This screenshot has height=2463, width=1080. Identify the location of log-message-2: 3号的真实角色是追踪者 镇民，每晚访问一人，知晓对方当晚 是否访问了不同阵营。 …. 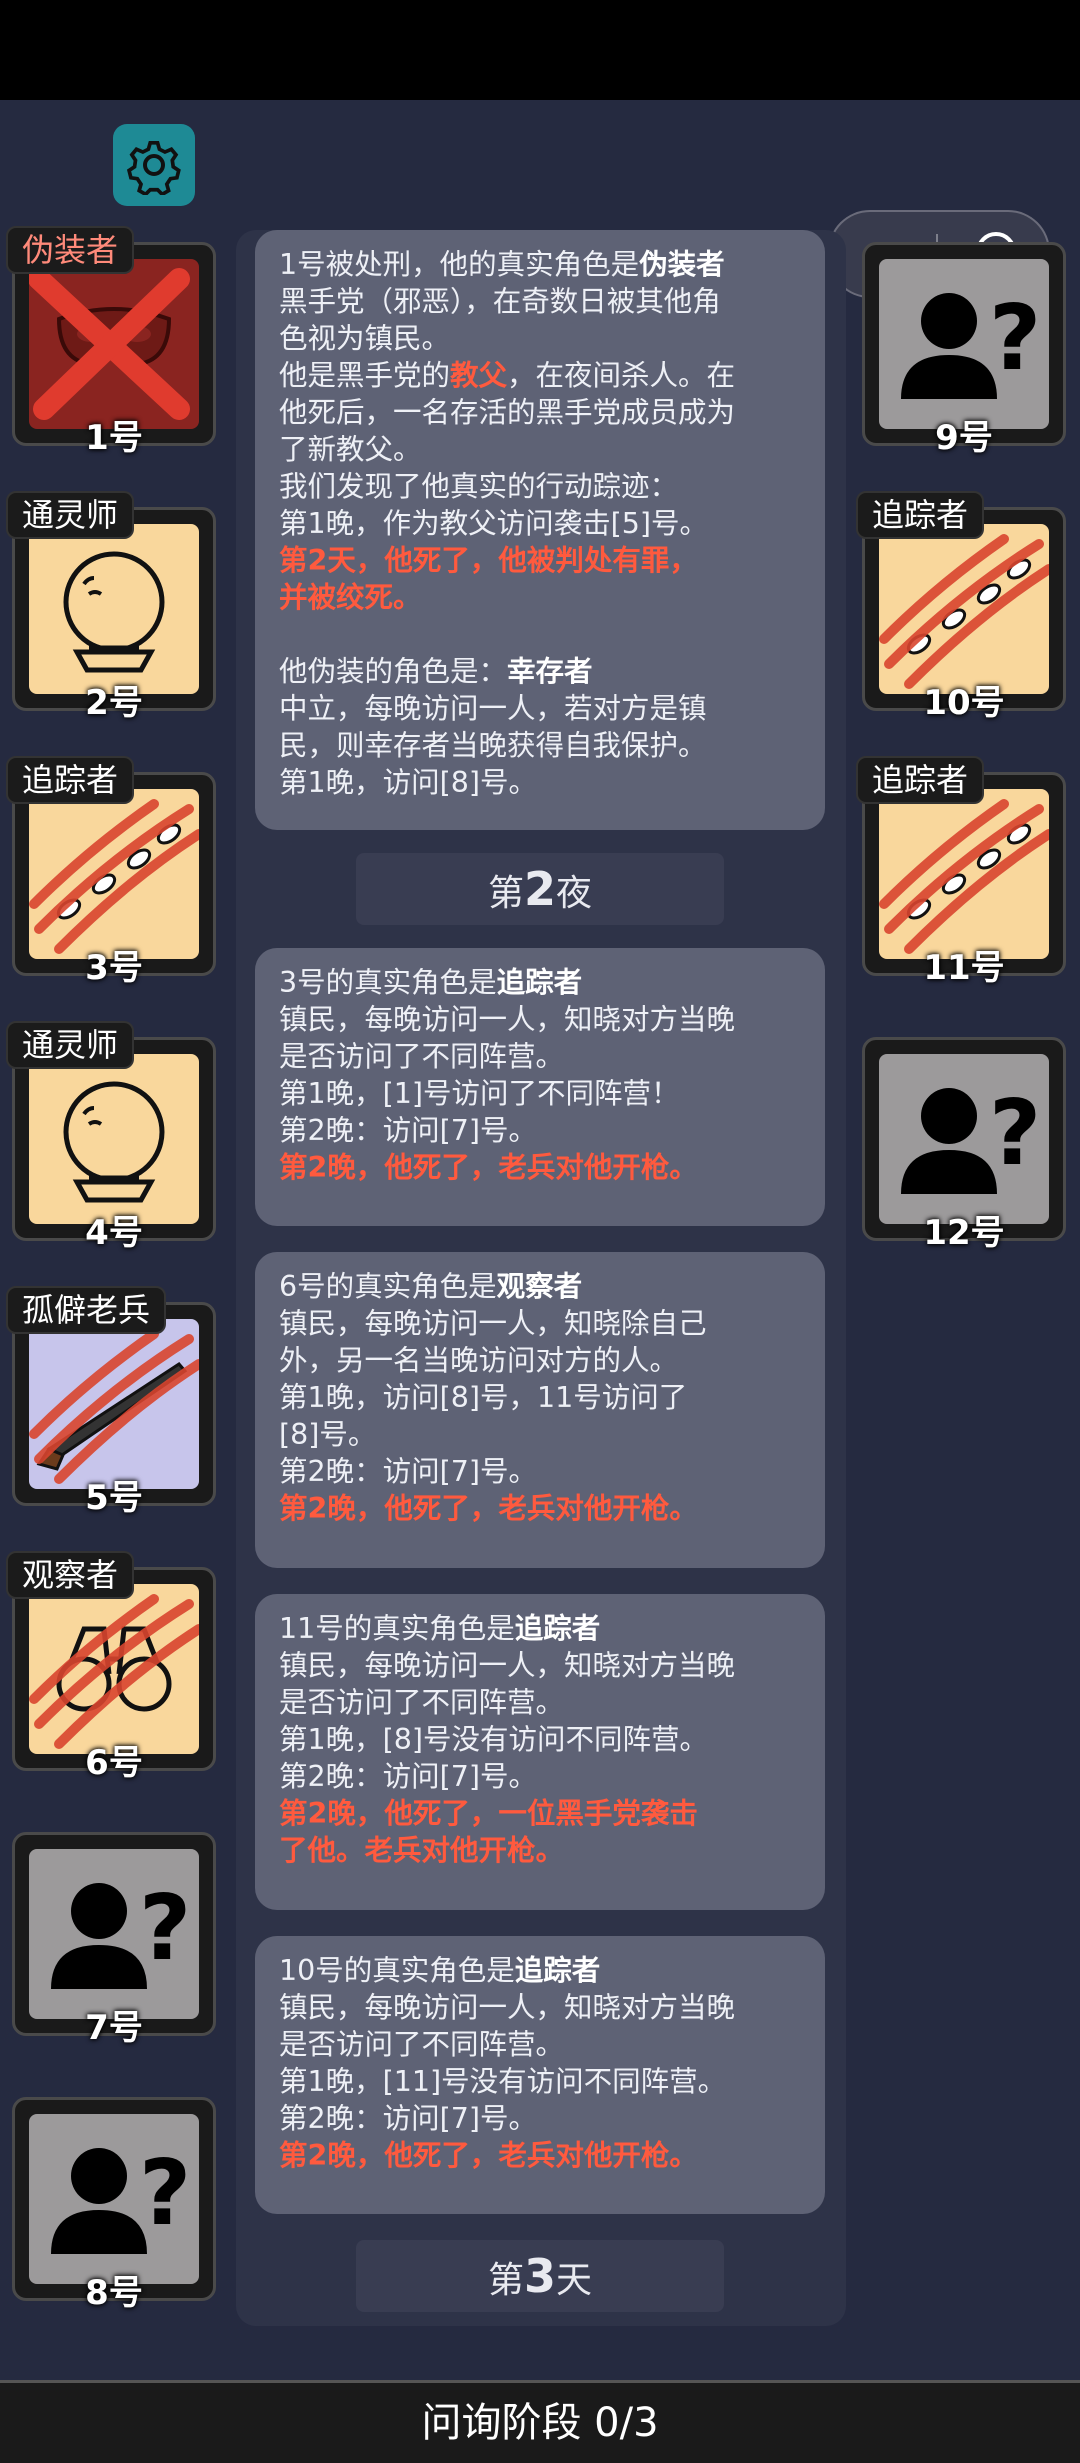
(540, 1087).